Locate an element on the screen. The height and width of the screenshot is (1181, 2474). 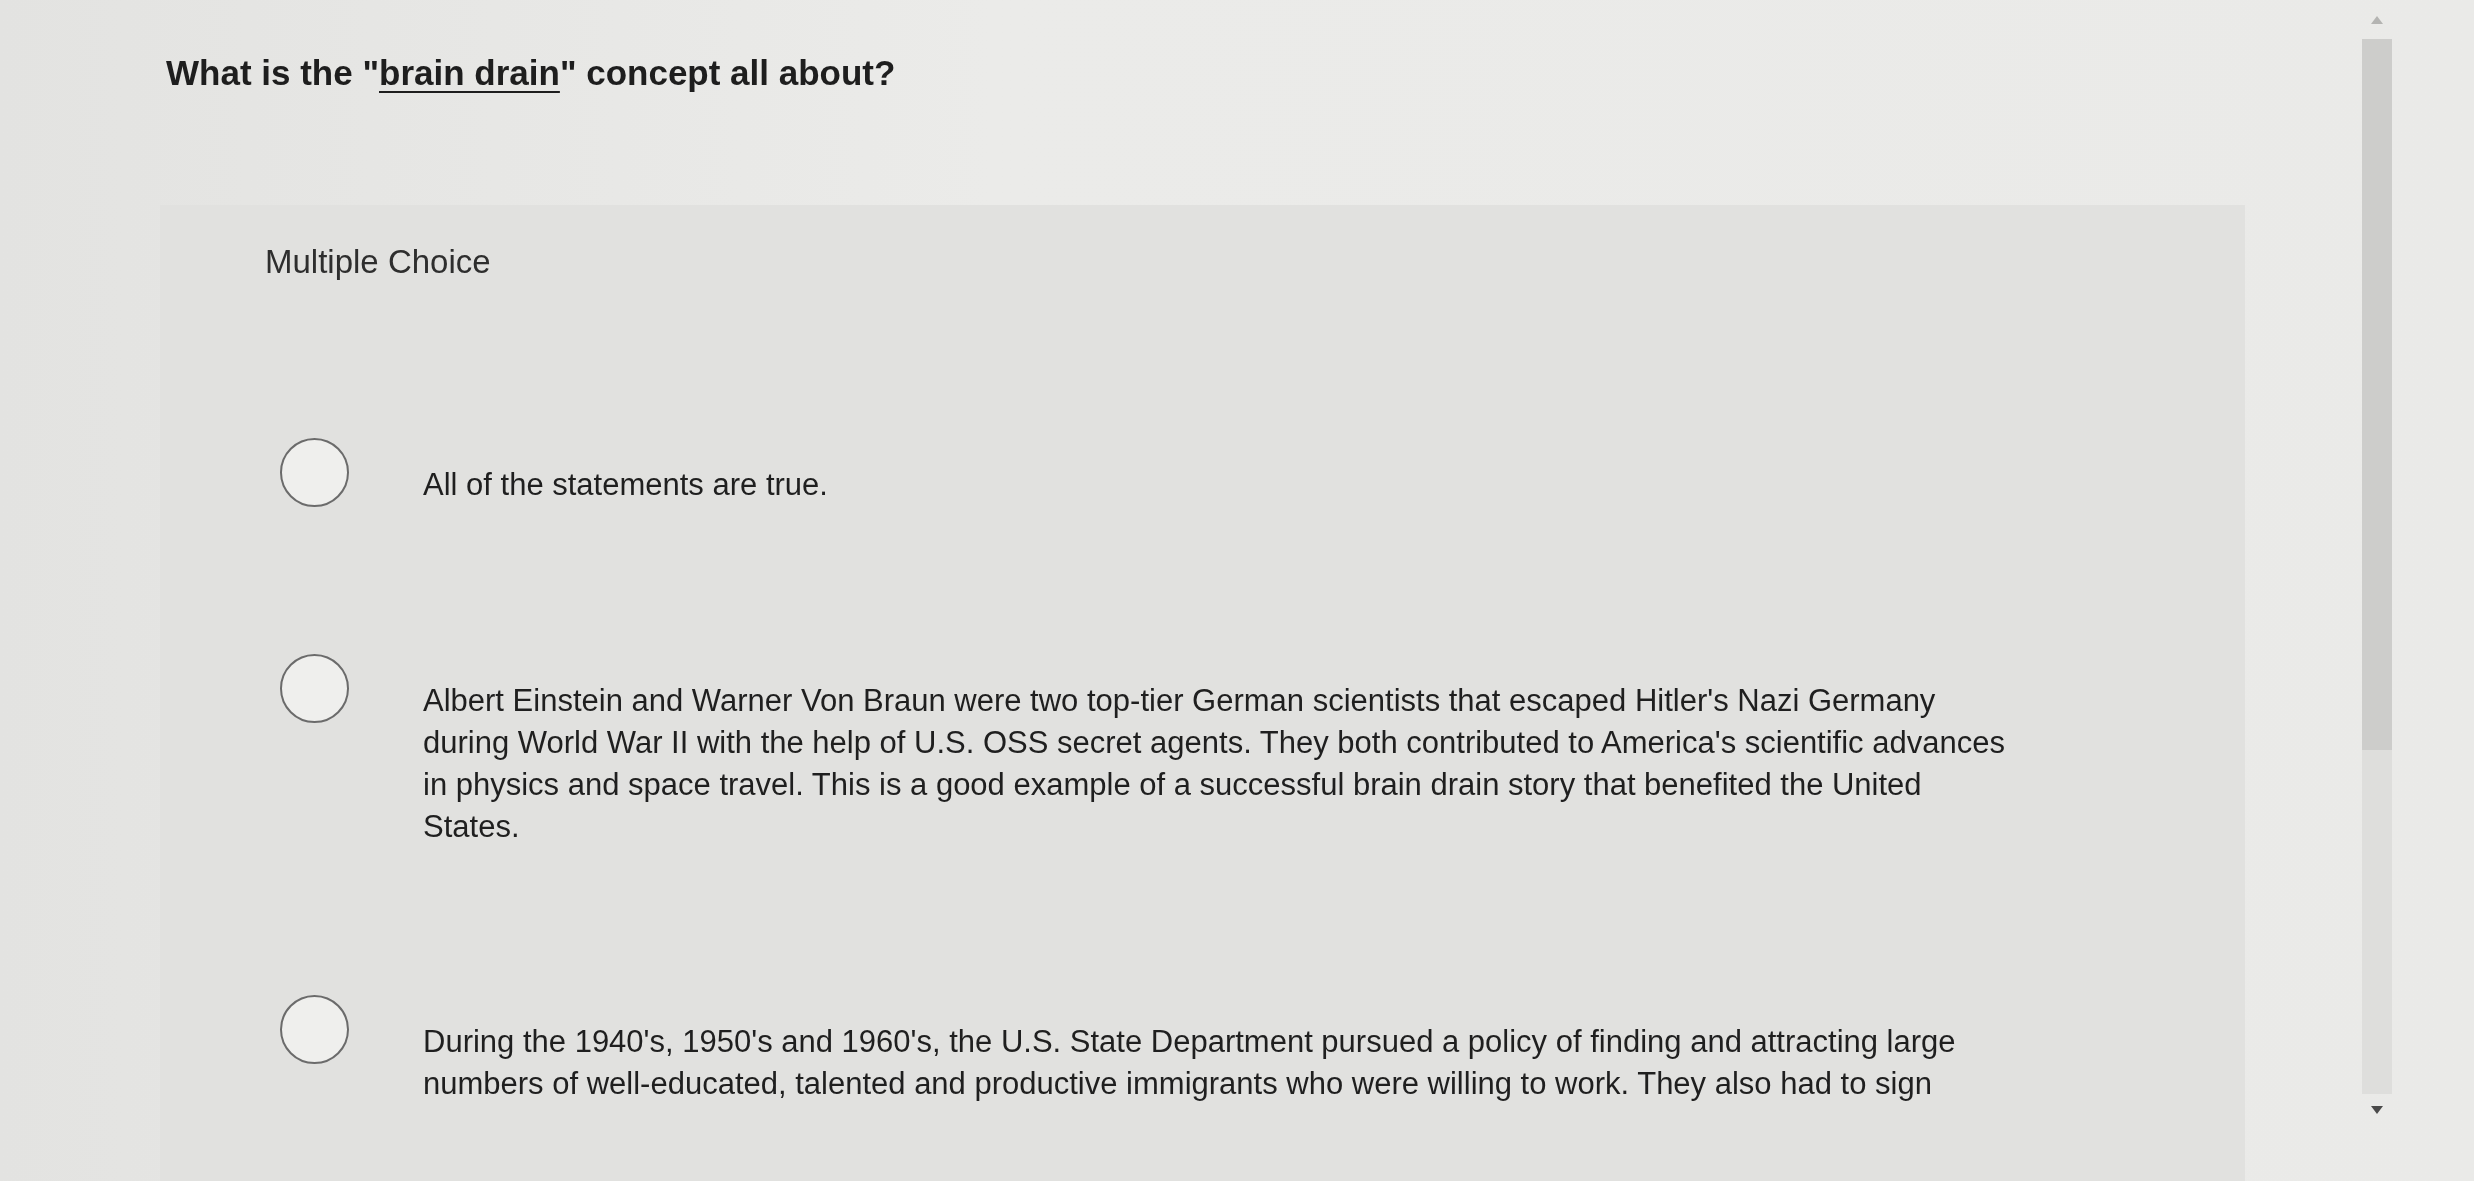
option-text: Albert Einstein and Warner Von Braun were two top-tier German scientists that escaped Hitler's Nazi Germany during World War II with the help of U.S. OSS secret agents. They both contributed to America's scientific advances in physics and space travel. This is a good example of a successful brain drain story that benefited the United States. is located at coordinates (1214, 764).